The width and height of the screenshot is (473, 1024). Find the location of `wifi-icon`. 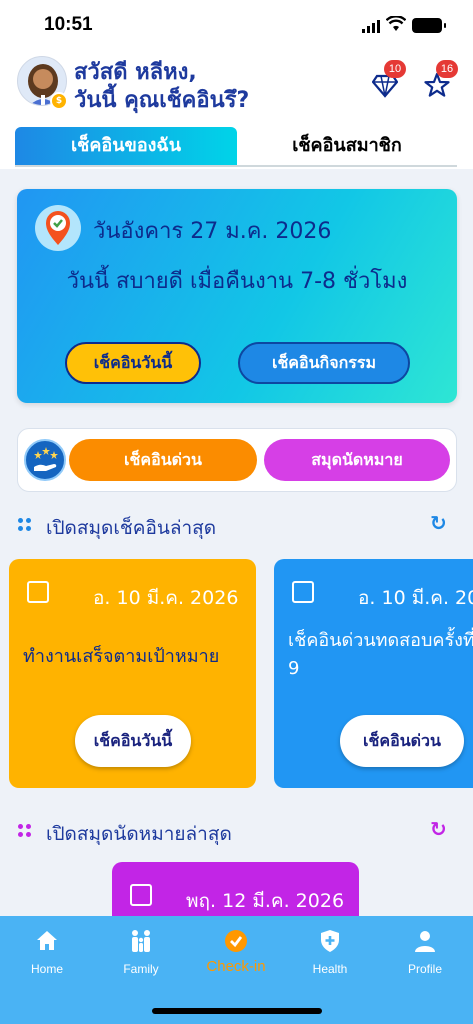

wifi-icon is located at coordinates (396, 23).